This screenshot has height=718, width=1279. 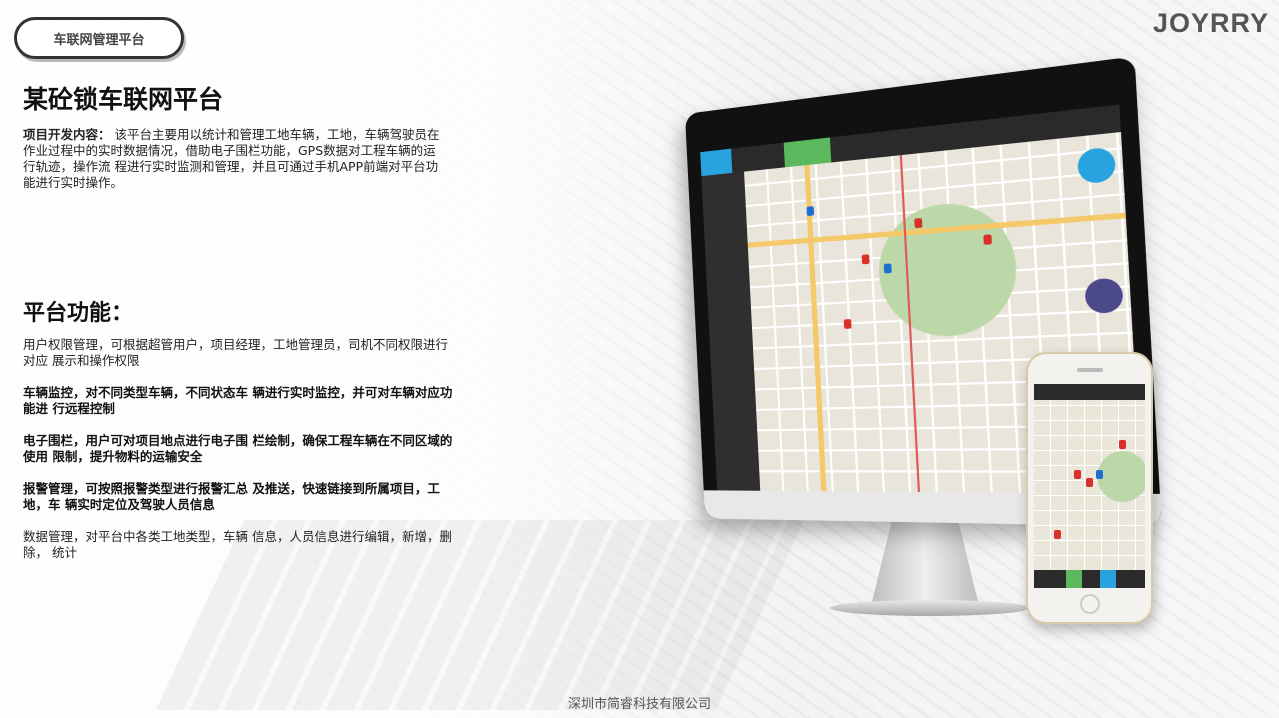 I want to click on phone-screen, so click(x=1089, y=486).